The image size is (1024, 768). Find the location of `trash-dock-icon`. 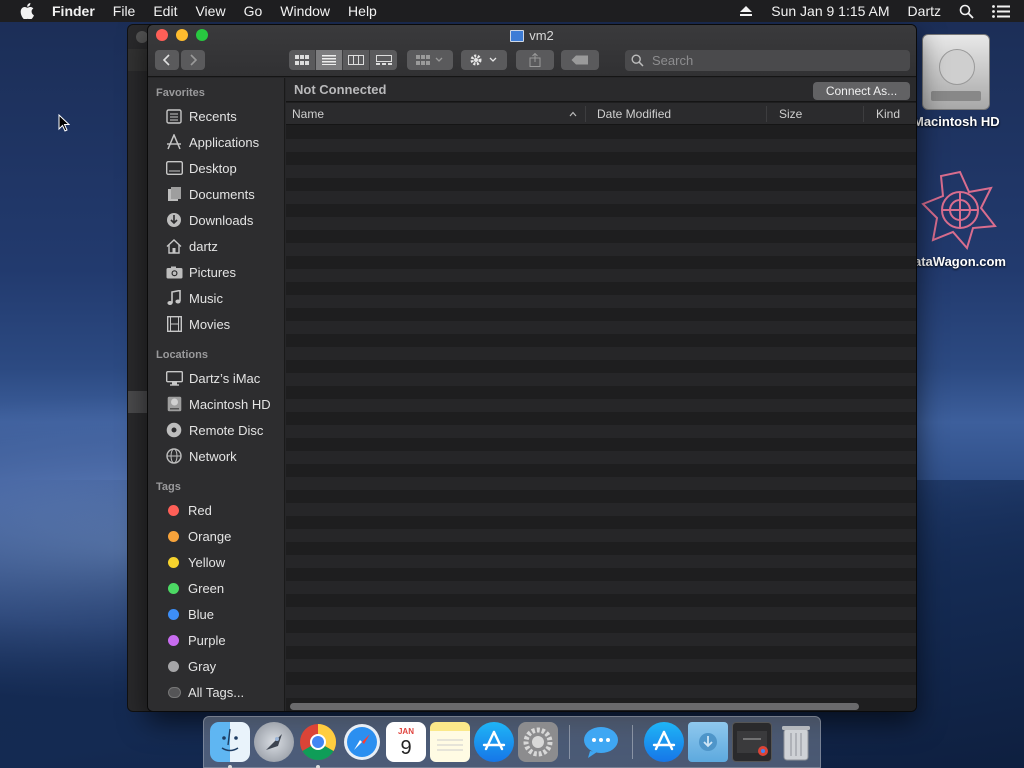

trash-dock-icon is located at coordinates (796, 742).